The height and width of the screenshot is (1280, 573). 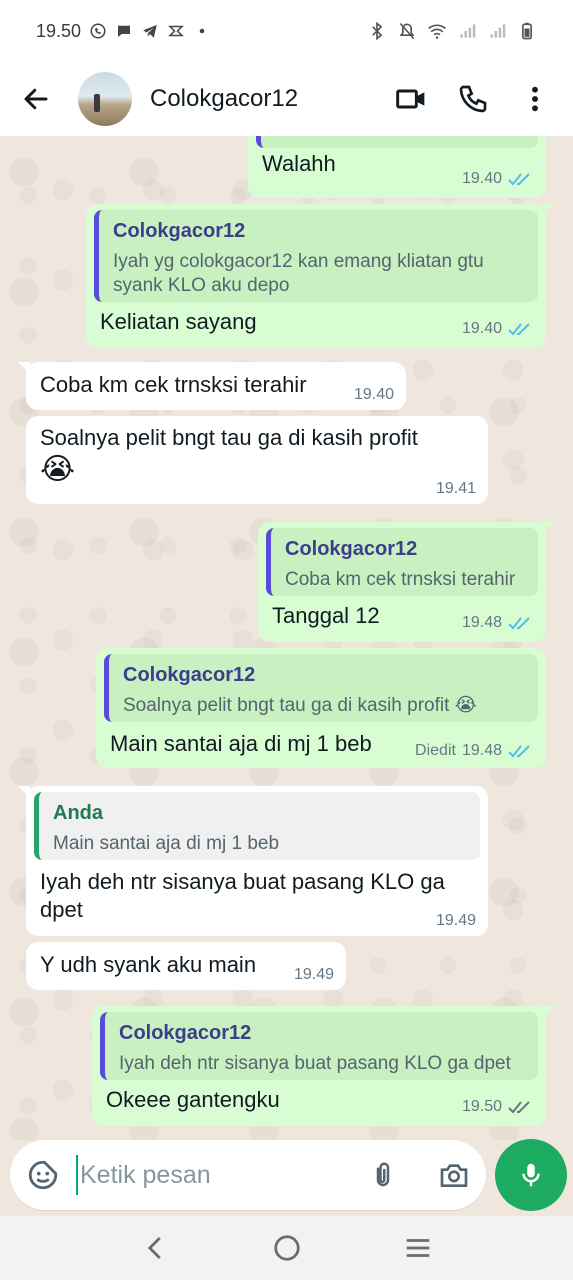 I want to click on message-meta: 19.48, so click(x=498, y=623).